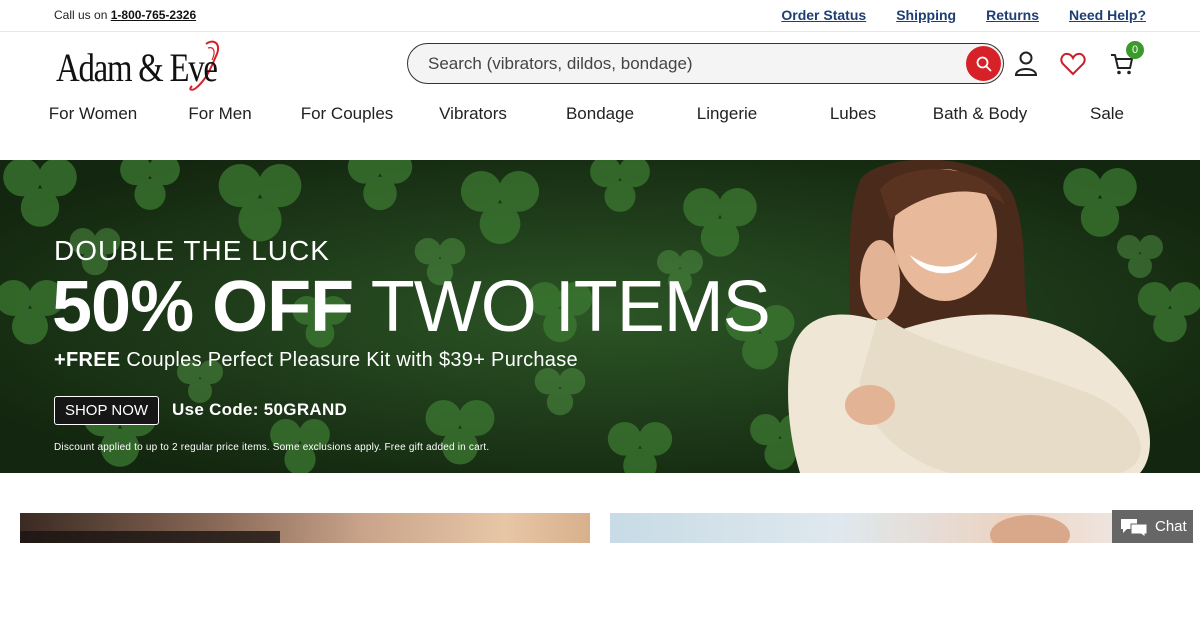 Image resolution: width=1200 pixels, height=630 pixels. What do you see at coordinates (81, 15) in the screenshot?
I see `call-us-label: Call us on` at bounding box center [81, 15].